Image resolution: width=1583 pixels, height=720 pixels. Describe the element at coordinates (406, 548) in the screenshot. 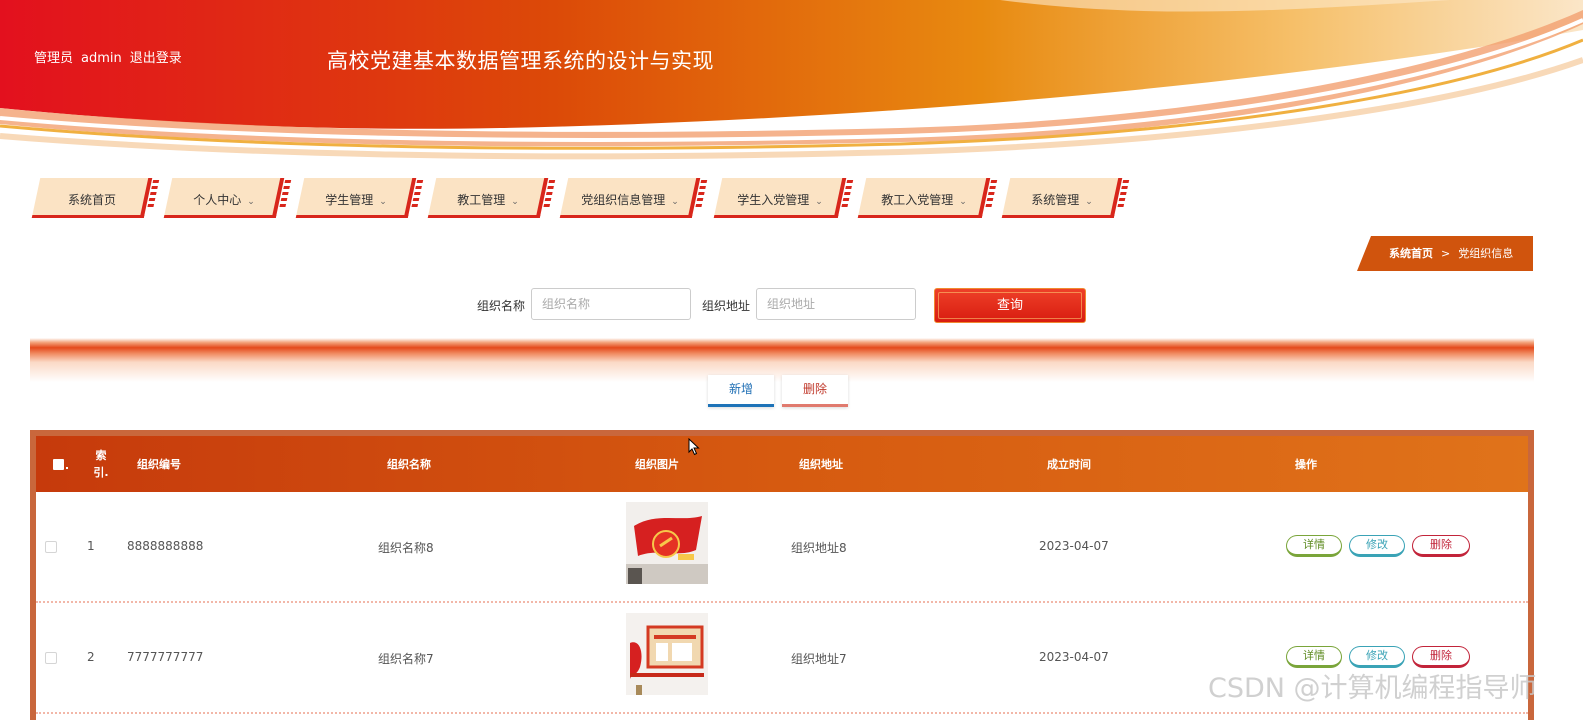

I see `cell-name: 组织名称8` at that location.